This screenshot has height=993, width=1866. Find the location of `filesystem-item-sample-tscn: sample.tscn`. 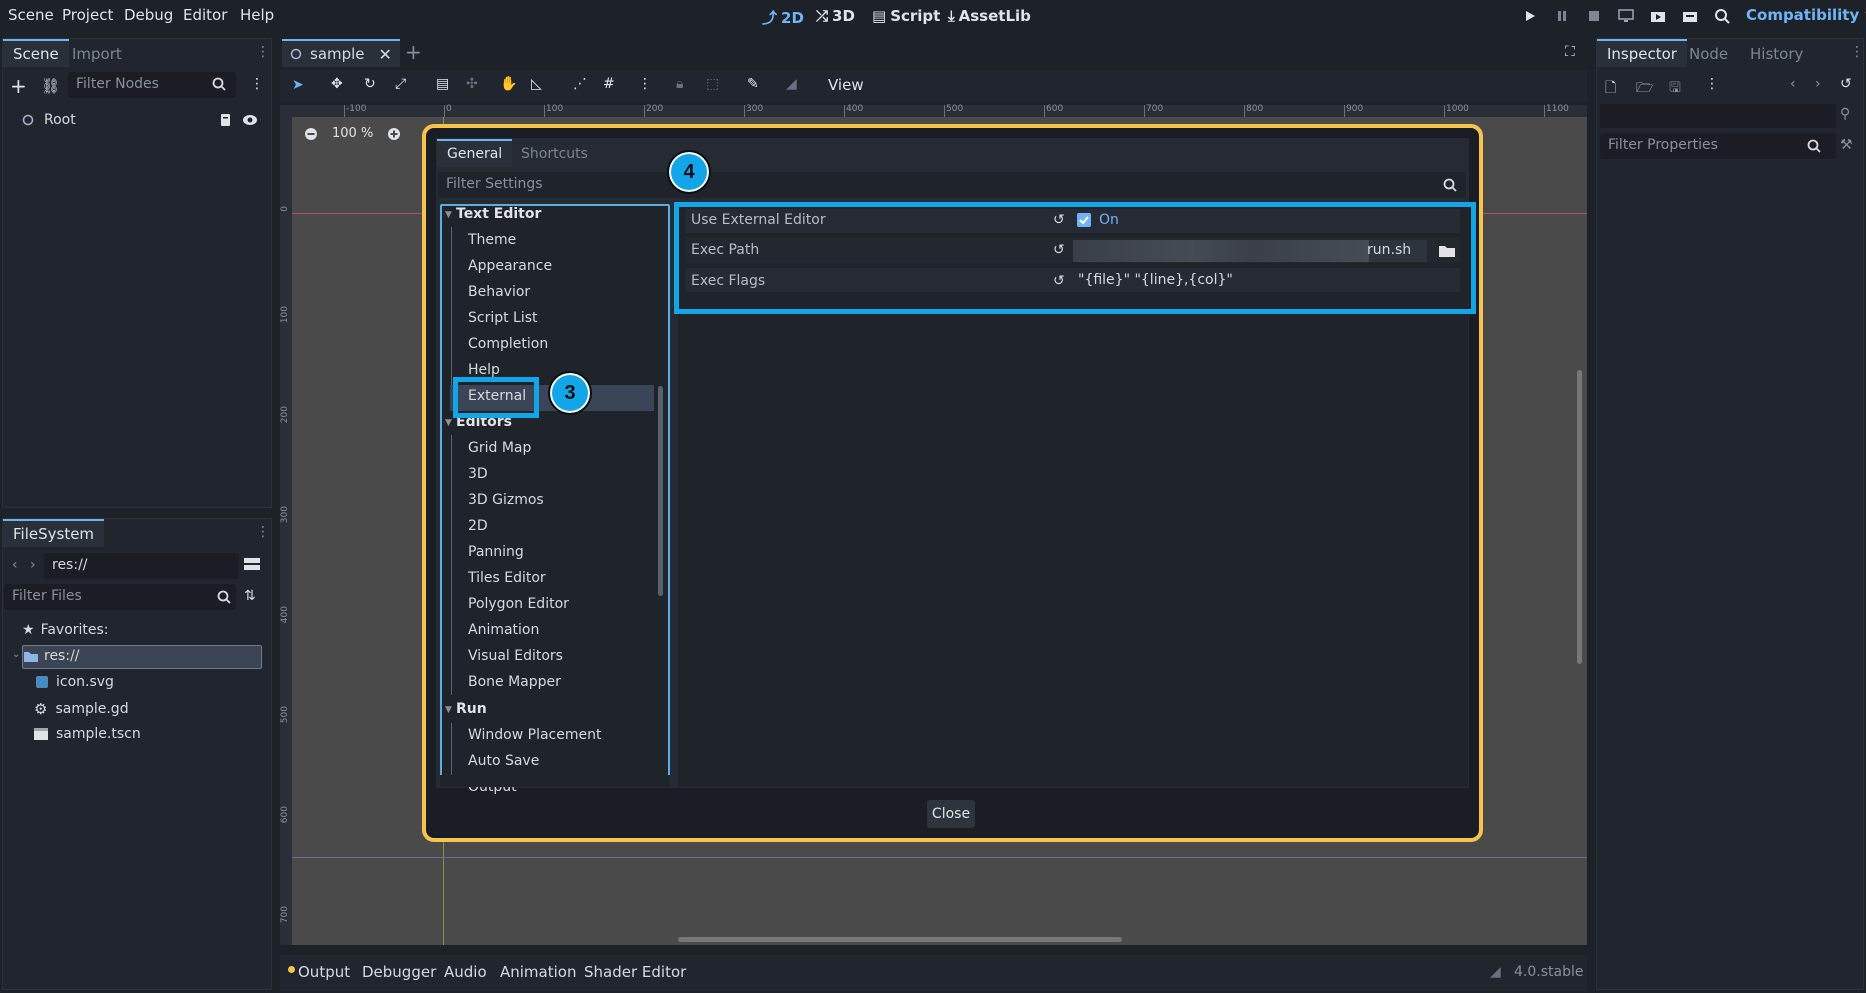

filesystem-item-sample-tscn: sample.tscn is located at coordinates (87, 734).